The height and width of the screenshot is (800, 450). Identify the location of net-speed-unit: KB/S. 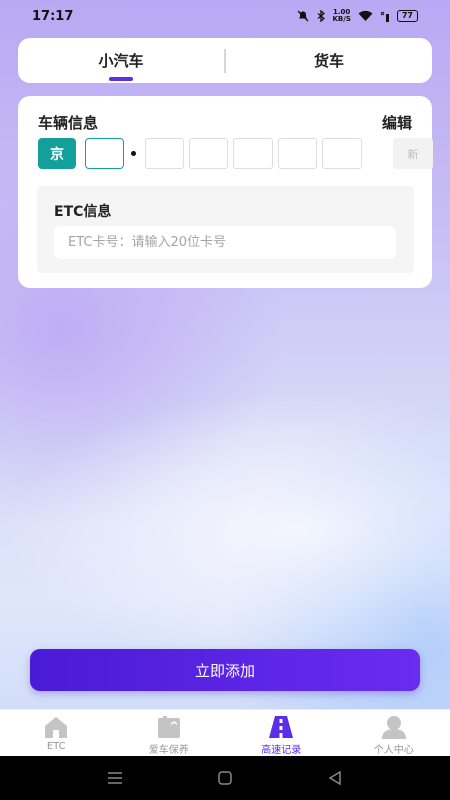
(341, 19).